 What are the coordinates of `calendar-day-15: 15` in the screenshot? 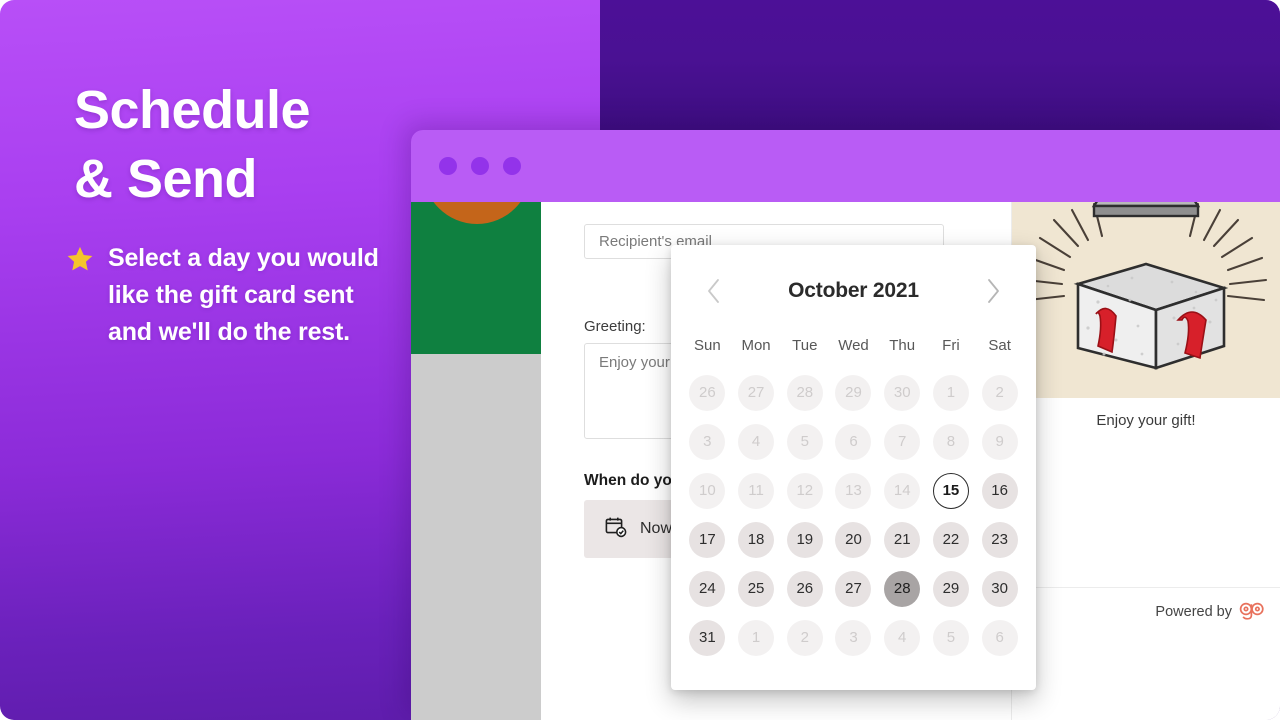 It's located at (950, 490).